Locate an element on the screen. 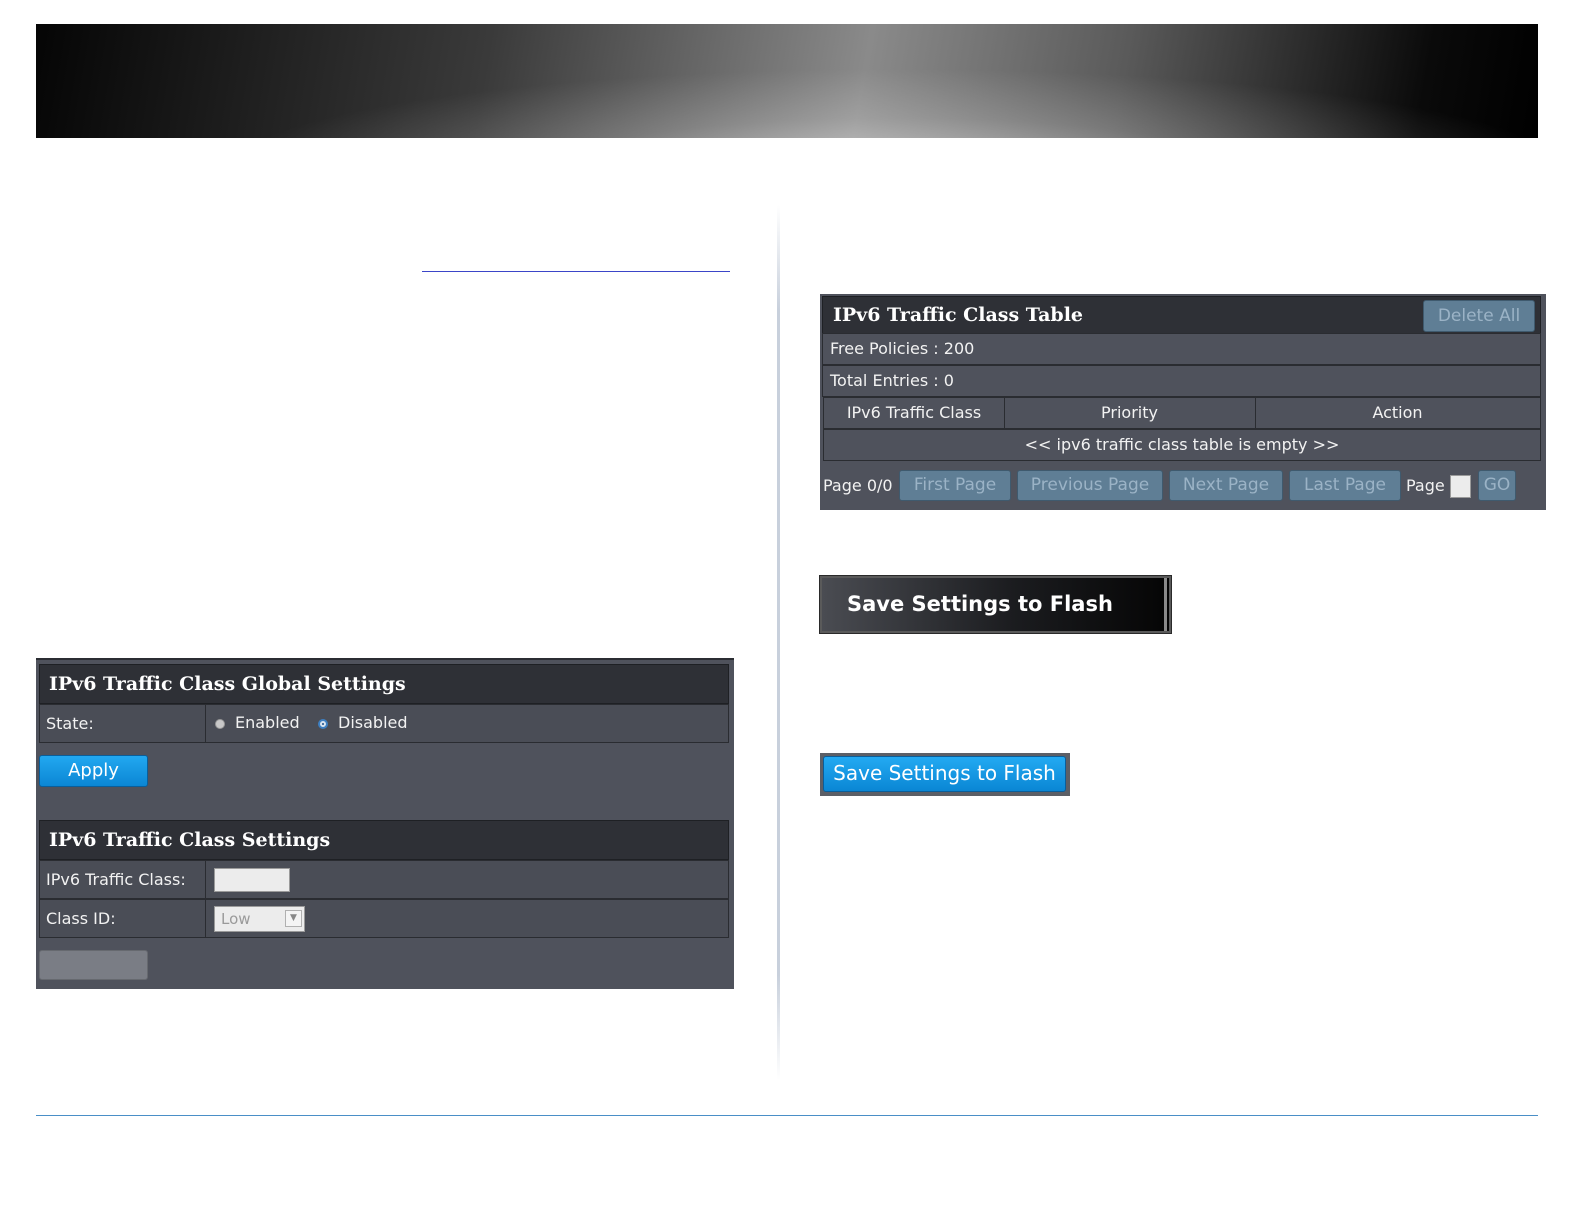 The image size is (1584, 1224). column-divider is located at coordinates (778, 642).